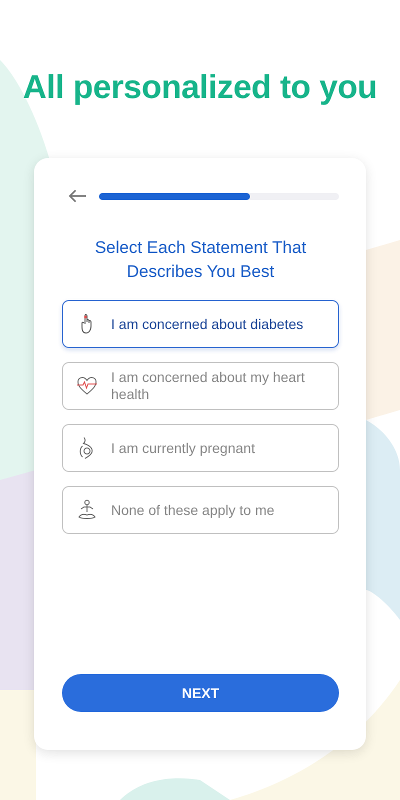  What do you see at coordinates (201, 260) in the screenshot?
I see `question-title: Select Each Statement That Describes You Best` at bounding box center [201, 260].